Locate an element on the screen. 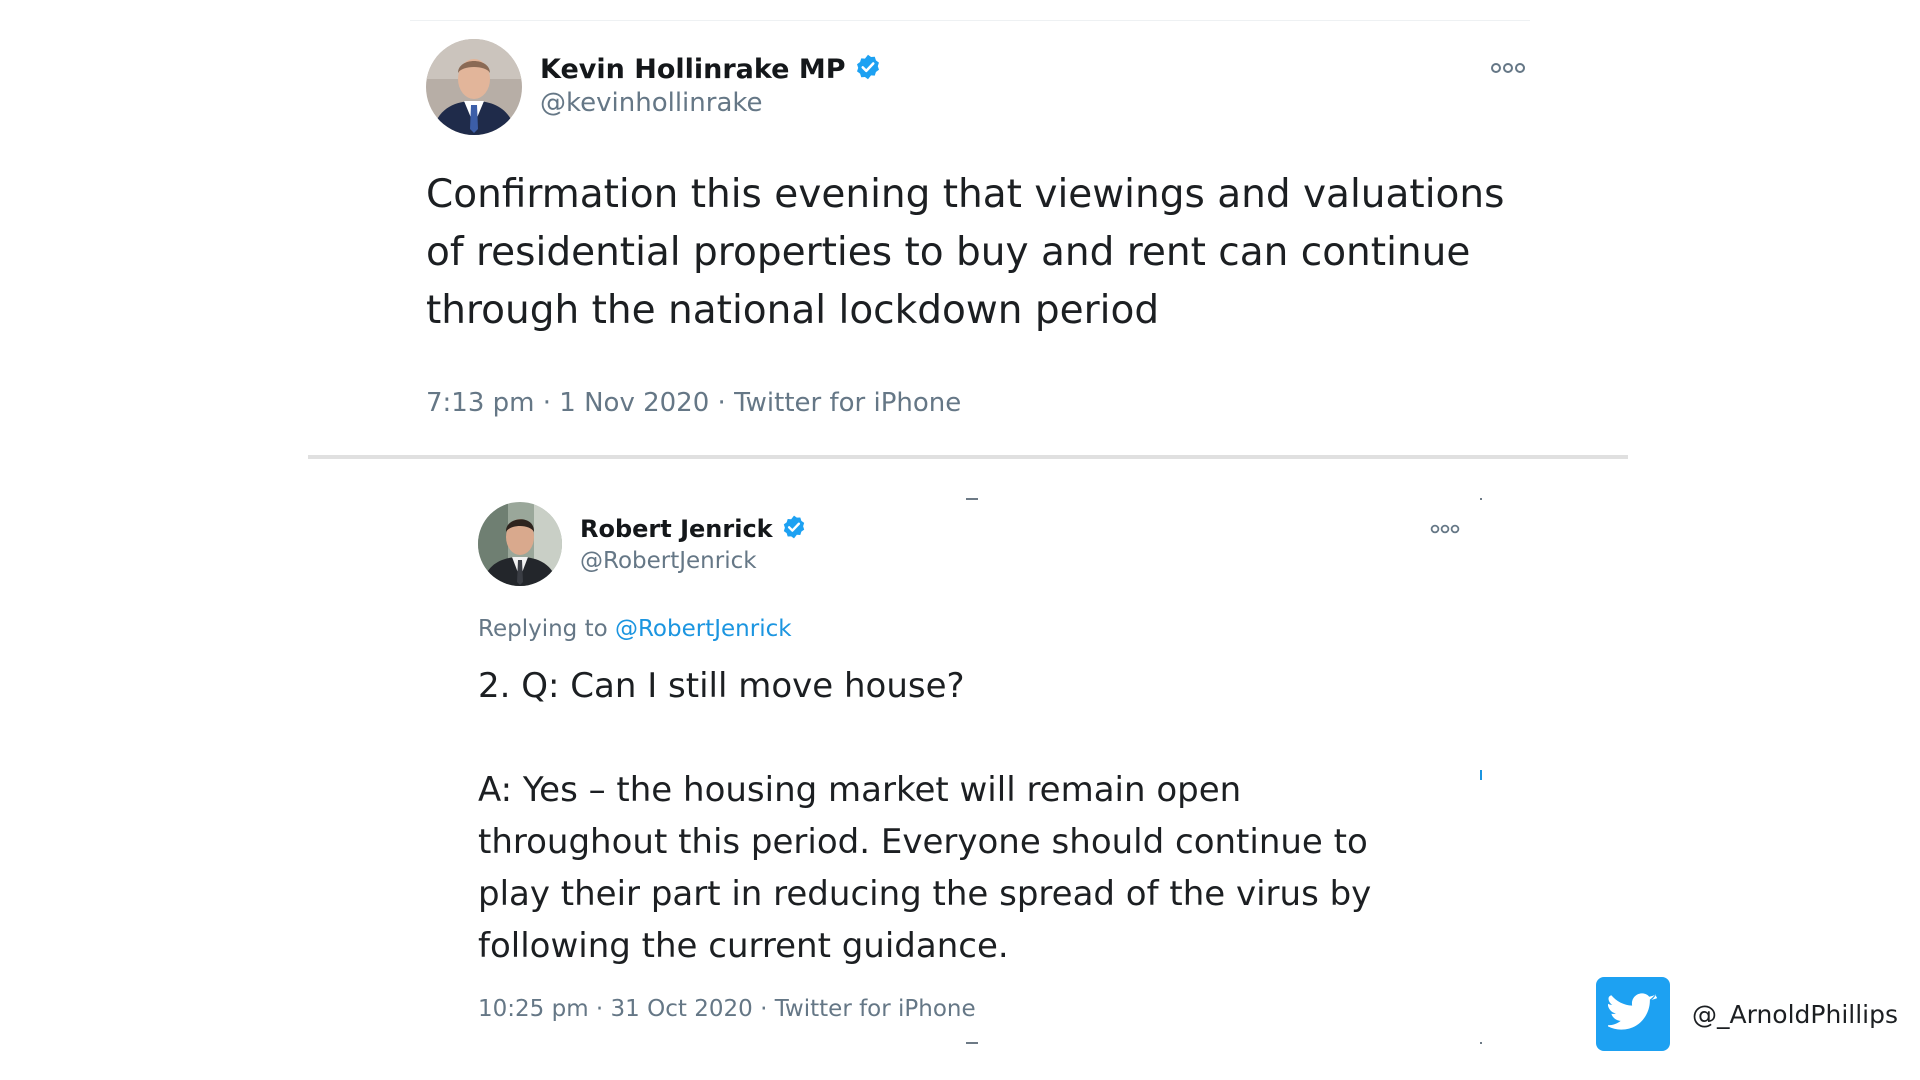 Image resolution: width=1920 pixels, height=1080 pixels. tweet-time: 7:13 pm is located at coordinates (480, 403).